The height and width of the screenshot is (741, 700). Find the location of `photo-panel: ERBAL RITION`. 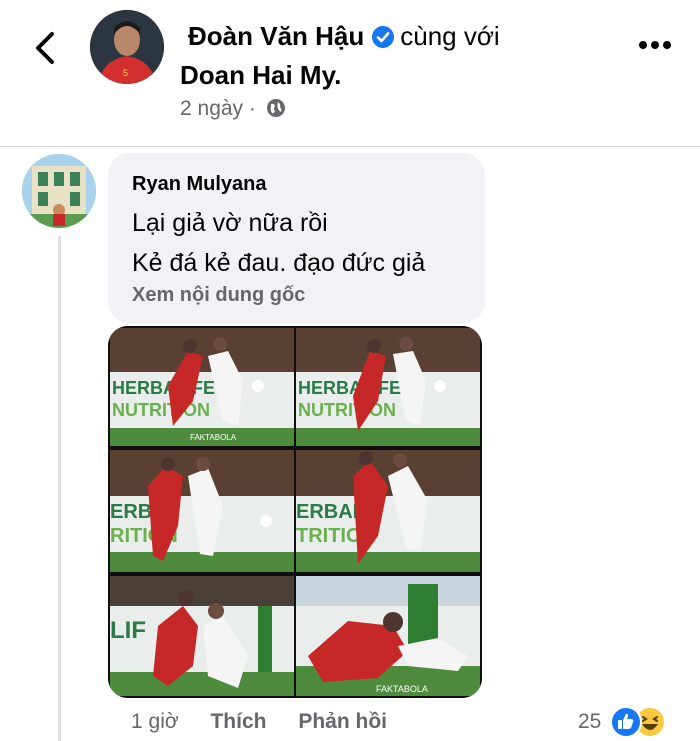

photo-panel: ERBAL RITION is located at coordinates (202, 511).